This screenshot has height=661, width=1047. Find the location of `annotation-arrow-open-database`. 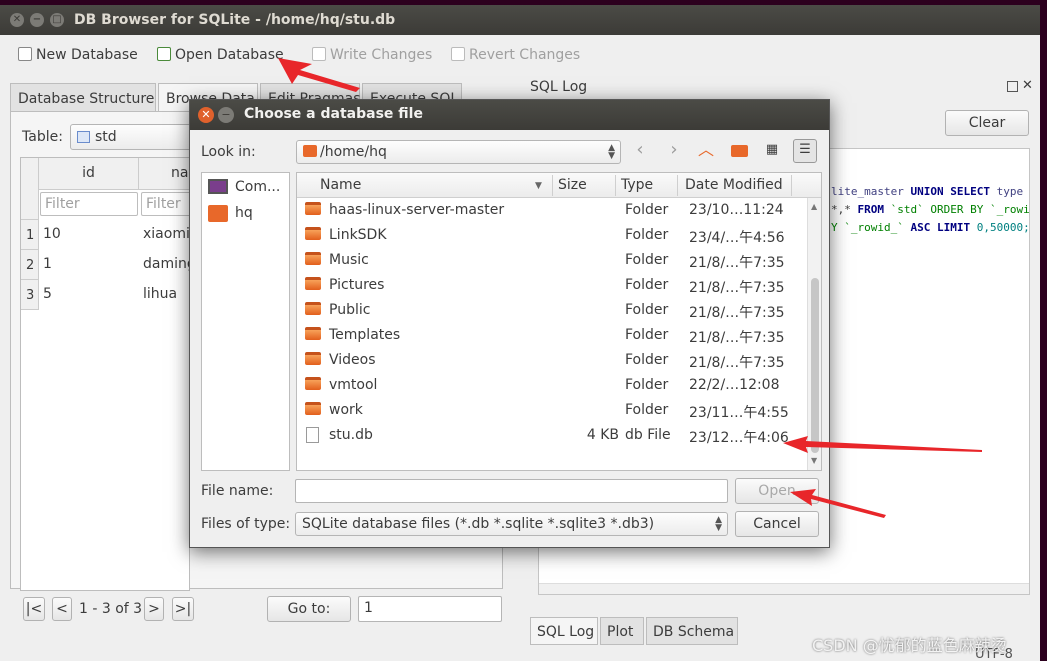

annotation-arrow-open-database is located at coordinates (319, 75).